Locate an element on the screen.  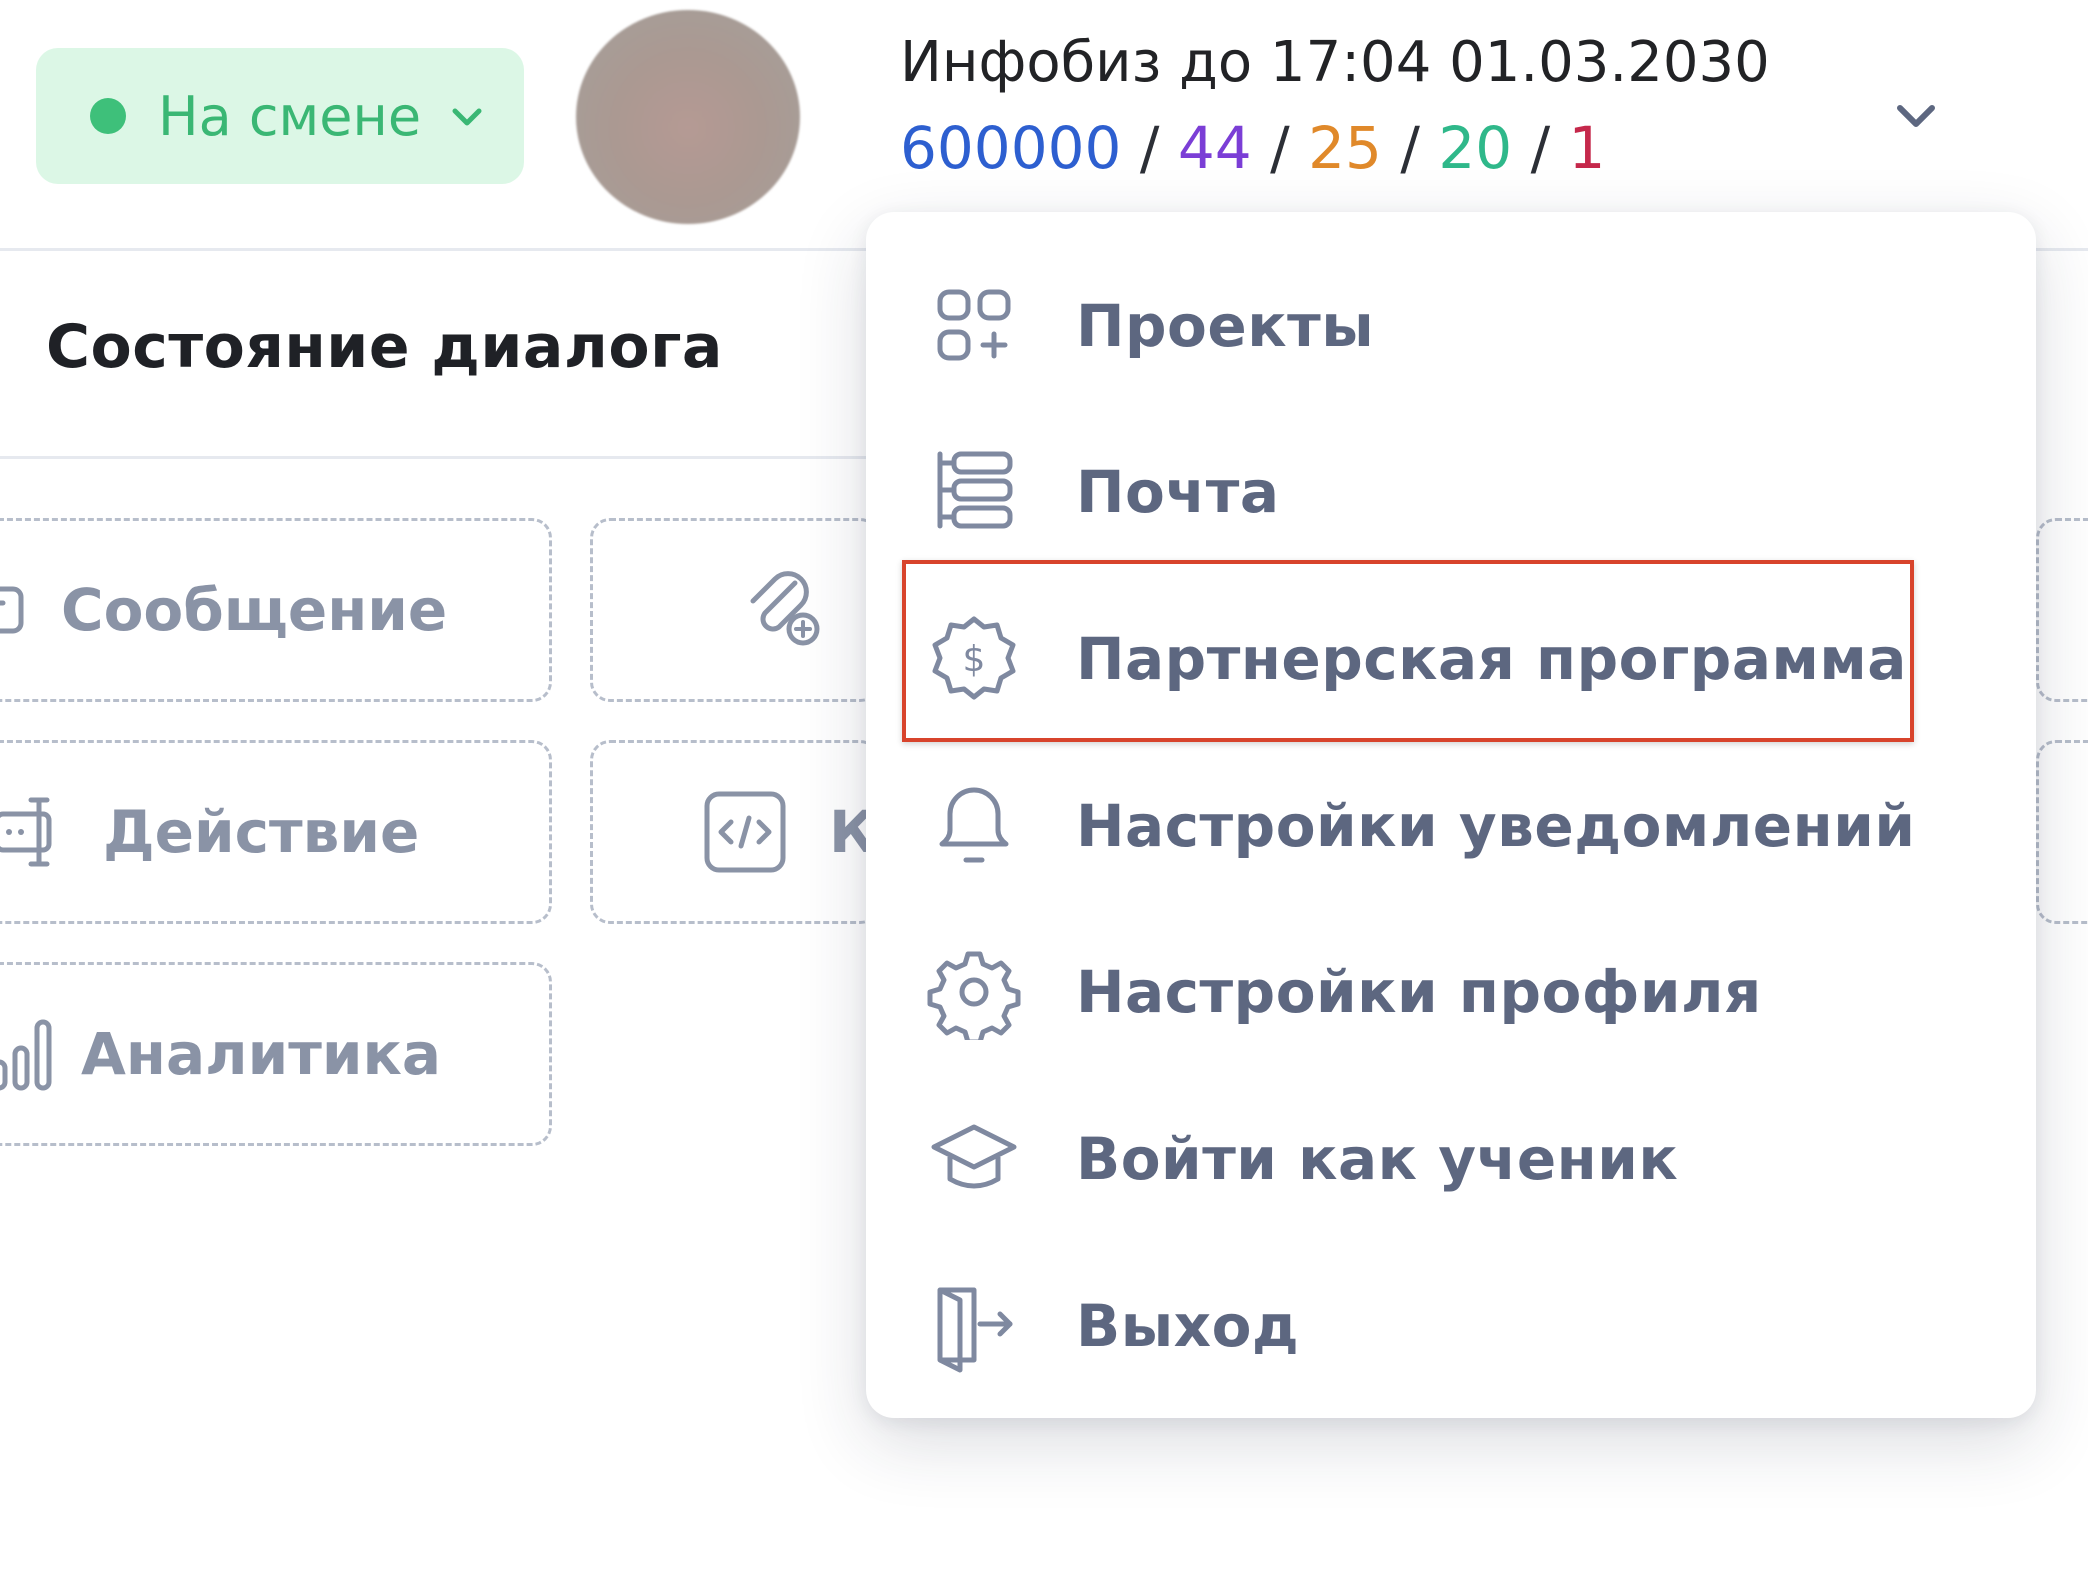
account-stats: 600000 / 44 / 25 / 20 / 1 is located at coordinates (1252, 148).